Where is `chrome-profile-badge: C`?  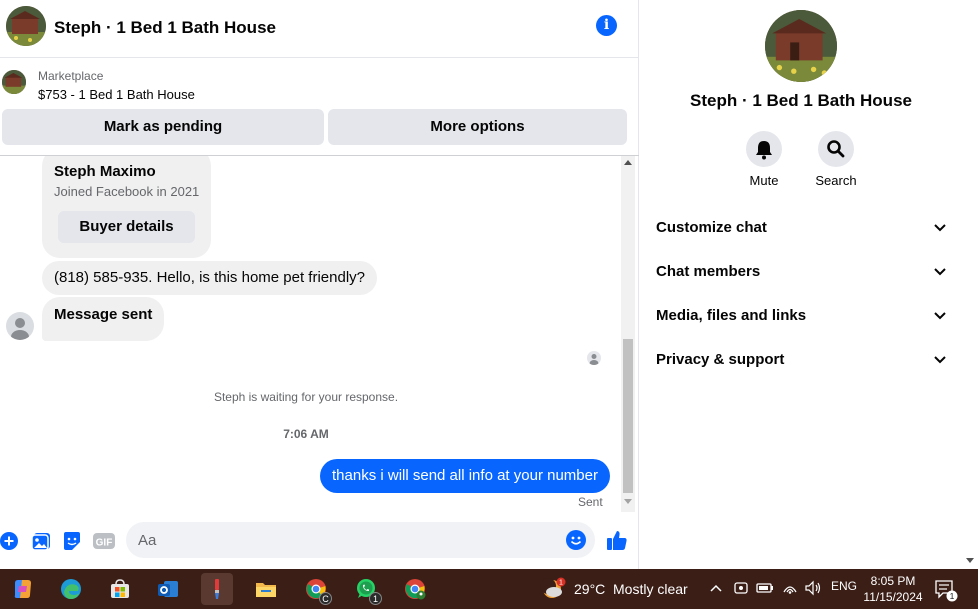 chrome-profile-badge: C is located at coordinates (325, 598).